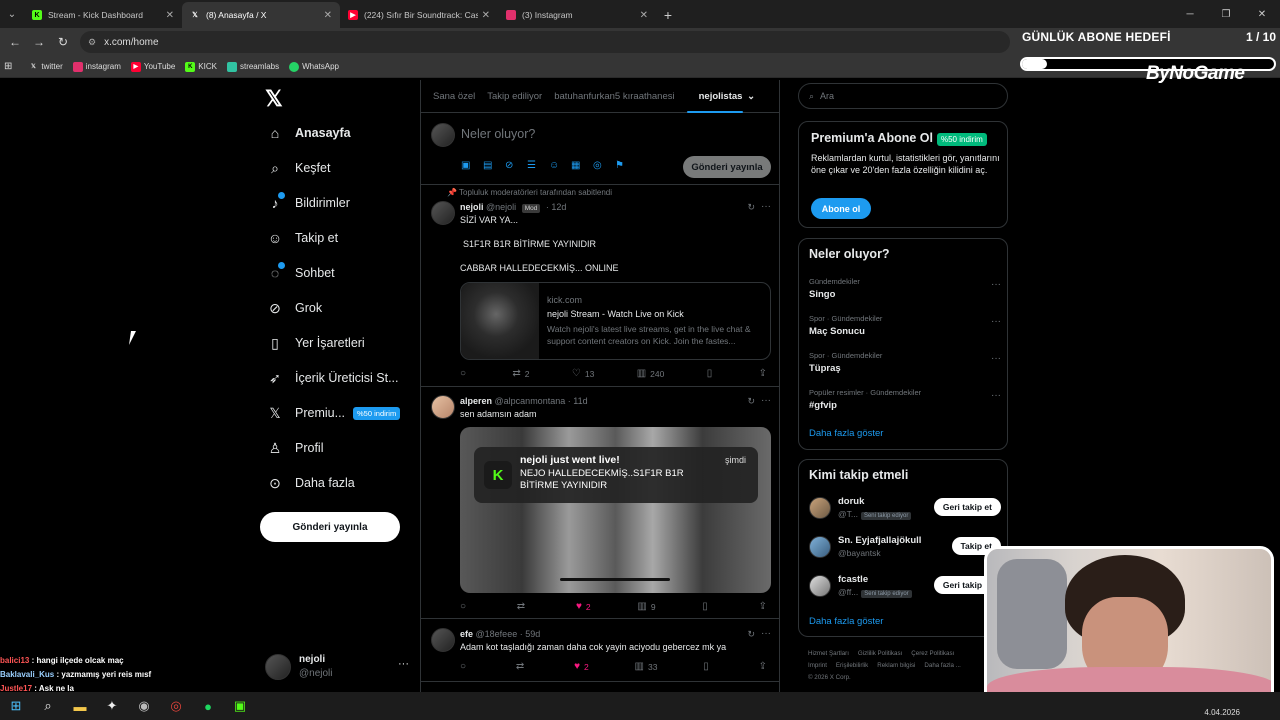 The height and width of the screenshot is (720, 1280). Describe the element at coordinates (340, 670) in the screenshot. I see `account-switcher: nejoli @nejoli ···` at that location.